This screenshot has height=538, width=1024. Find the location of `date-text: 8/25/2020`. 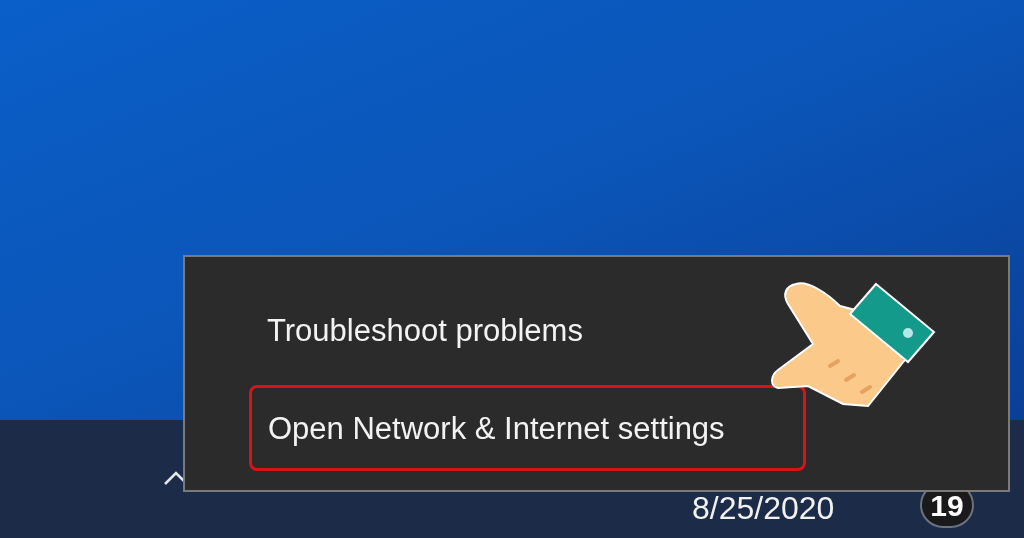

date-text: 8/25/2020 is located at coordinates (763, 508).